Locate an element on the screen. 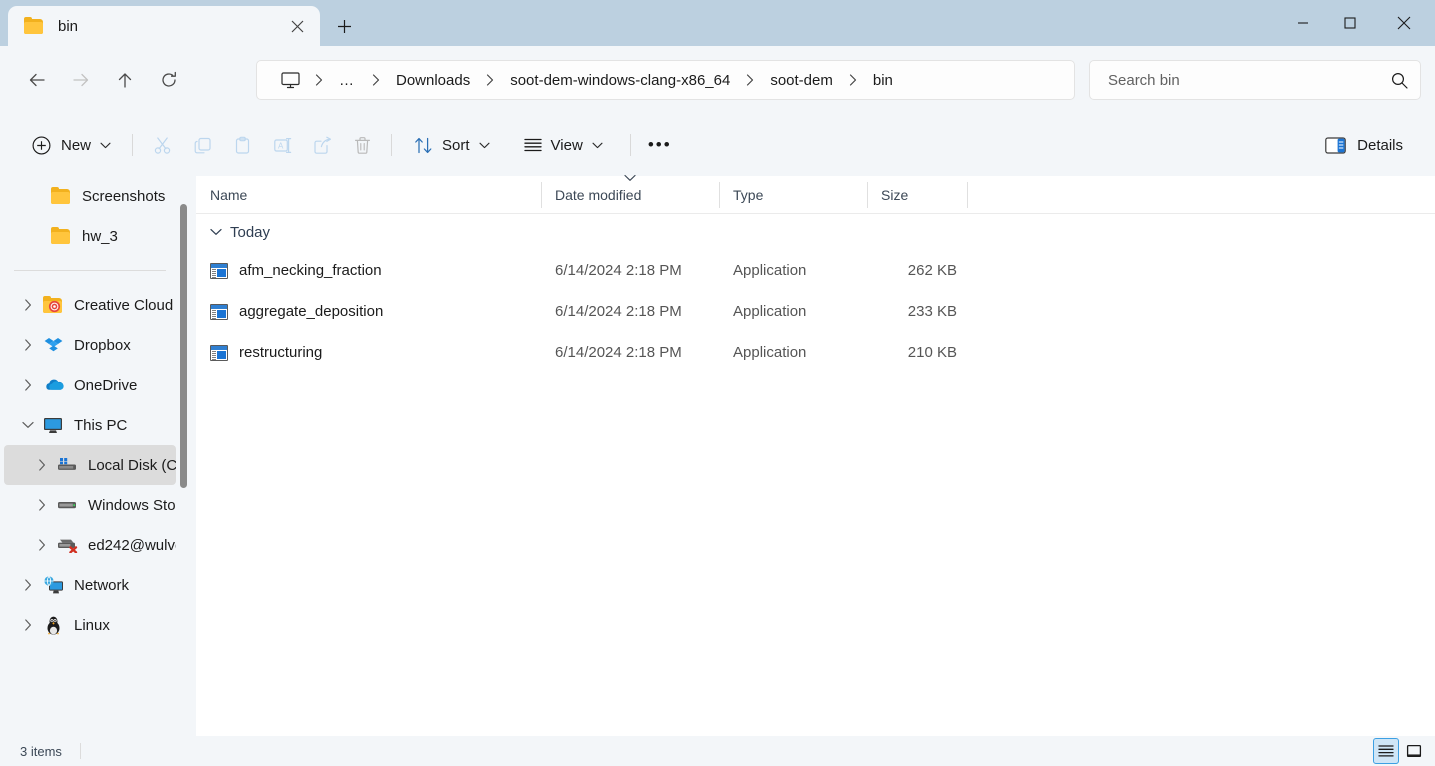 This screenshot has height=766, width=1435. search-box is located at coordinates (1255, 80).